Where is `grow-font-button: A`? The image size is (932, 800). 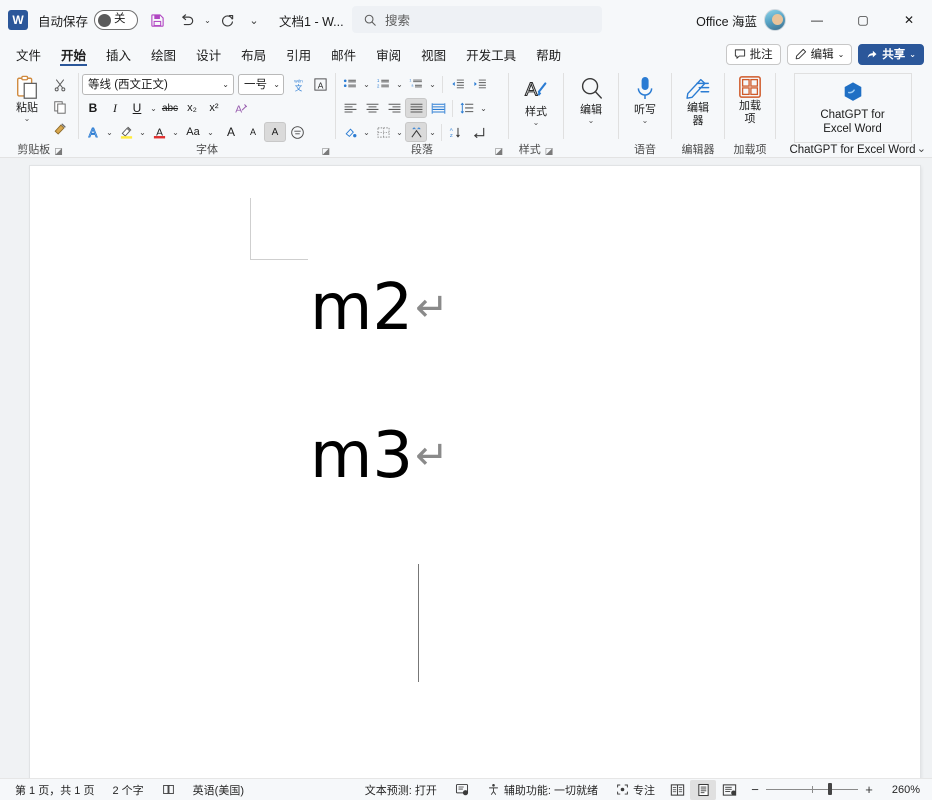
grow-font-button: A is located at coordinates (231, 132).